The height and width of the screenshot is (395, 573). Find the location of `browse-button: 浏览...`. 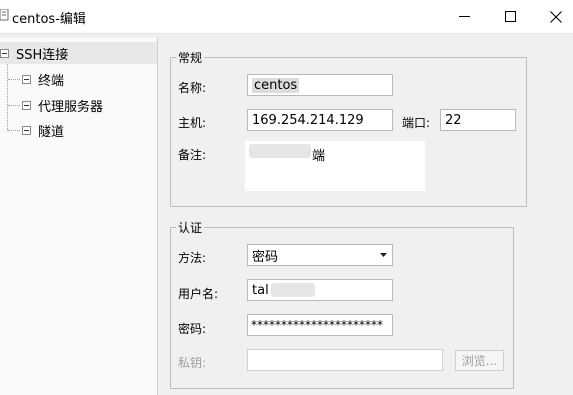

browse-button: 浏览... is located at coordinates (479, 360).